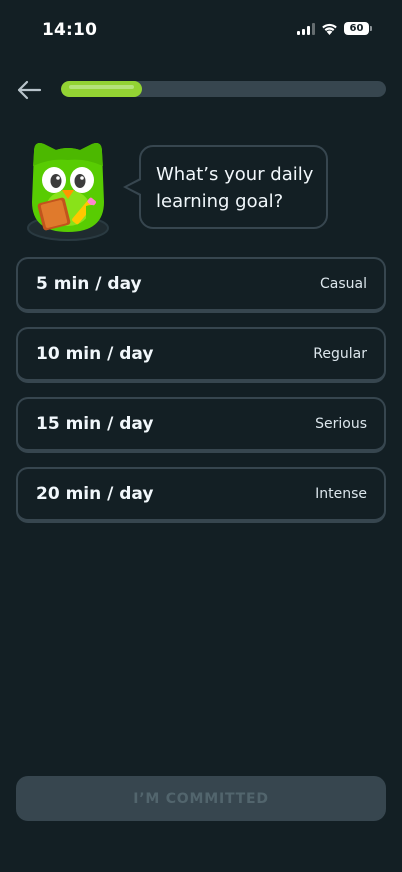  Describe the element at coordinates (341, 494) in the screenshot. I see `goal-option-level: Intense` at that location.